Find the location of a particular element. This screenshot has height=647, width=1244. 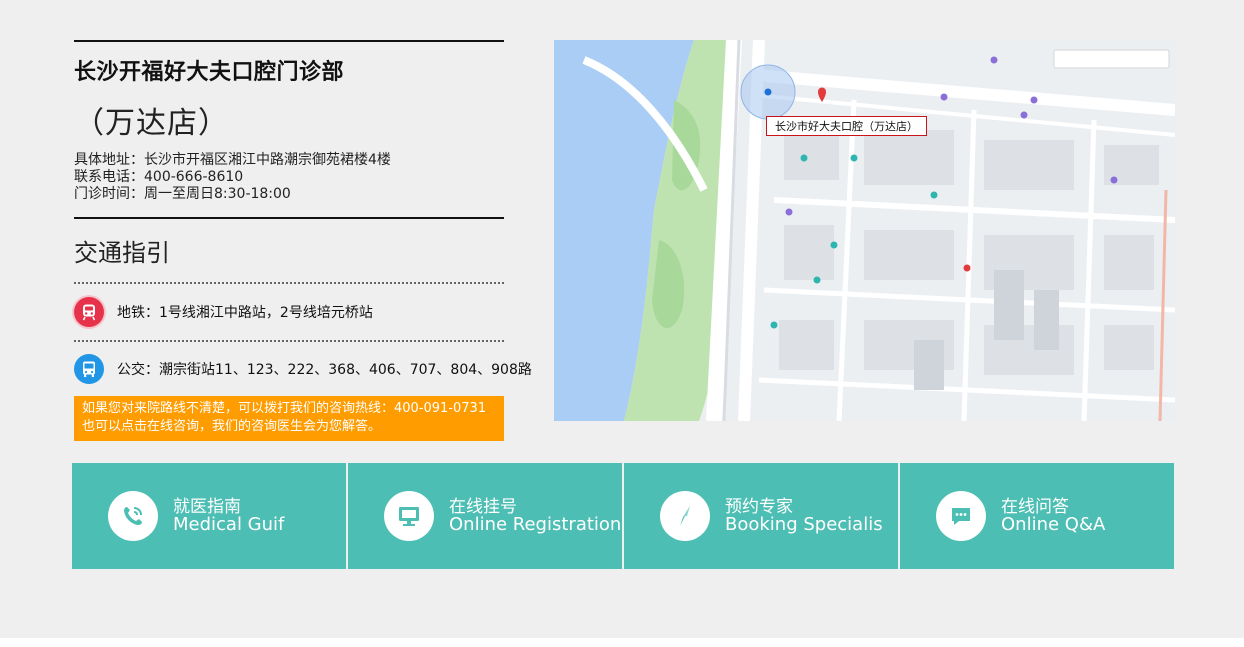

chat-icon is located at coordinates (961, 516).